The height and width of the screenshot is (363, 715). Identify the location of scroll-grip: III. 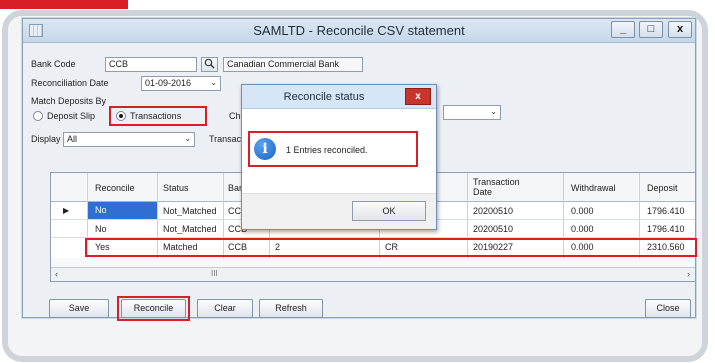
(214, 273).